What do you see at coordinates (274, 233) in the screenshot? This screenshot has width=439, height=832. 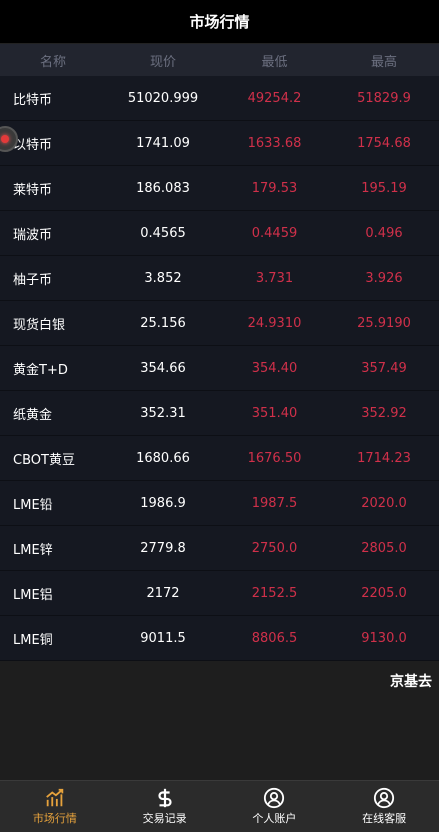 I see `low-cell: 0.4459` at bounding box center [274, 233].